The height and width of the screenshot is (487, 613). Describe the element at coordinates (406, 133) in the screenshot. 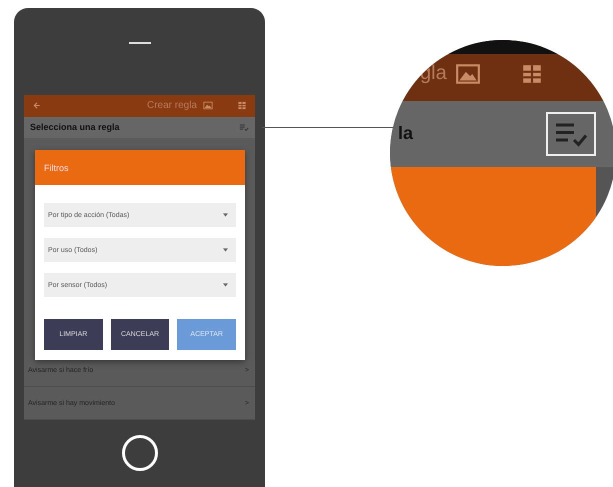

I see `magnified-subheader: la` at that location.